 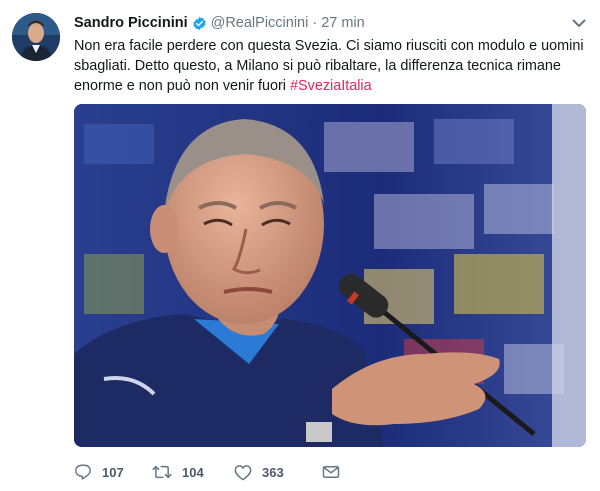 I want to click on retweet-count: 104, so click(x=193, y=472).